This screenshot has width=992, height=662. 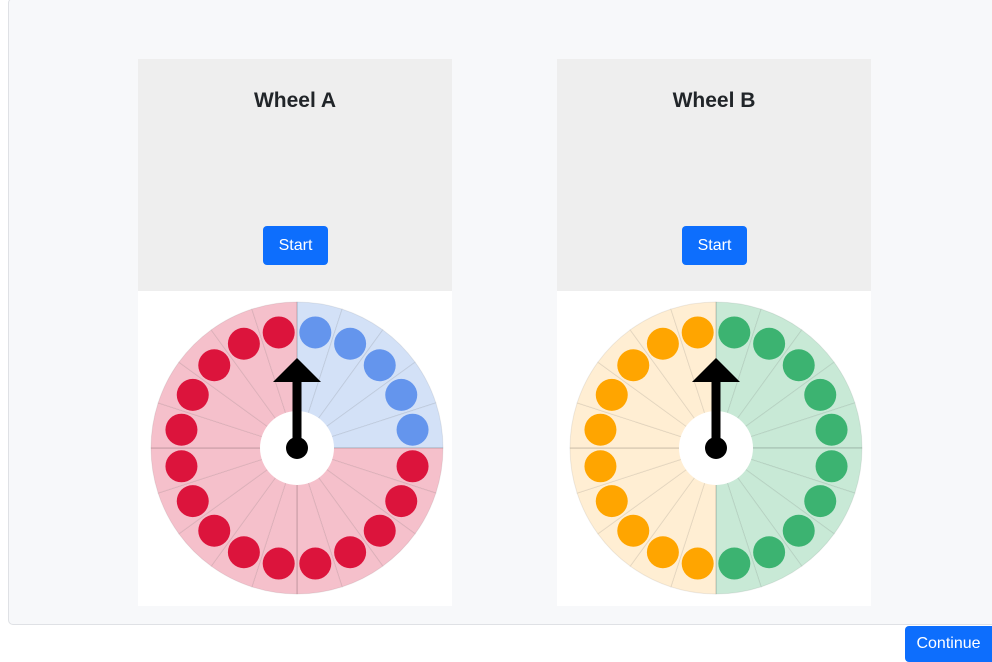 I want to click on wheel-a, so click(x=297, y=448).